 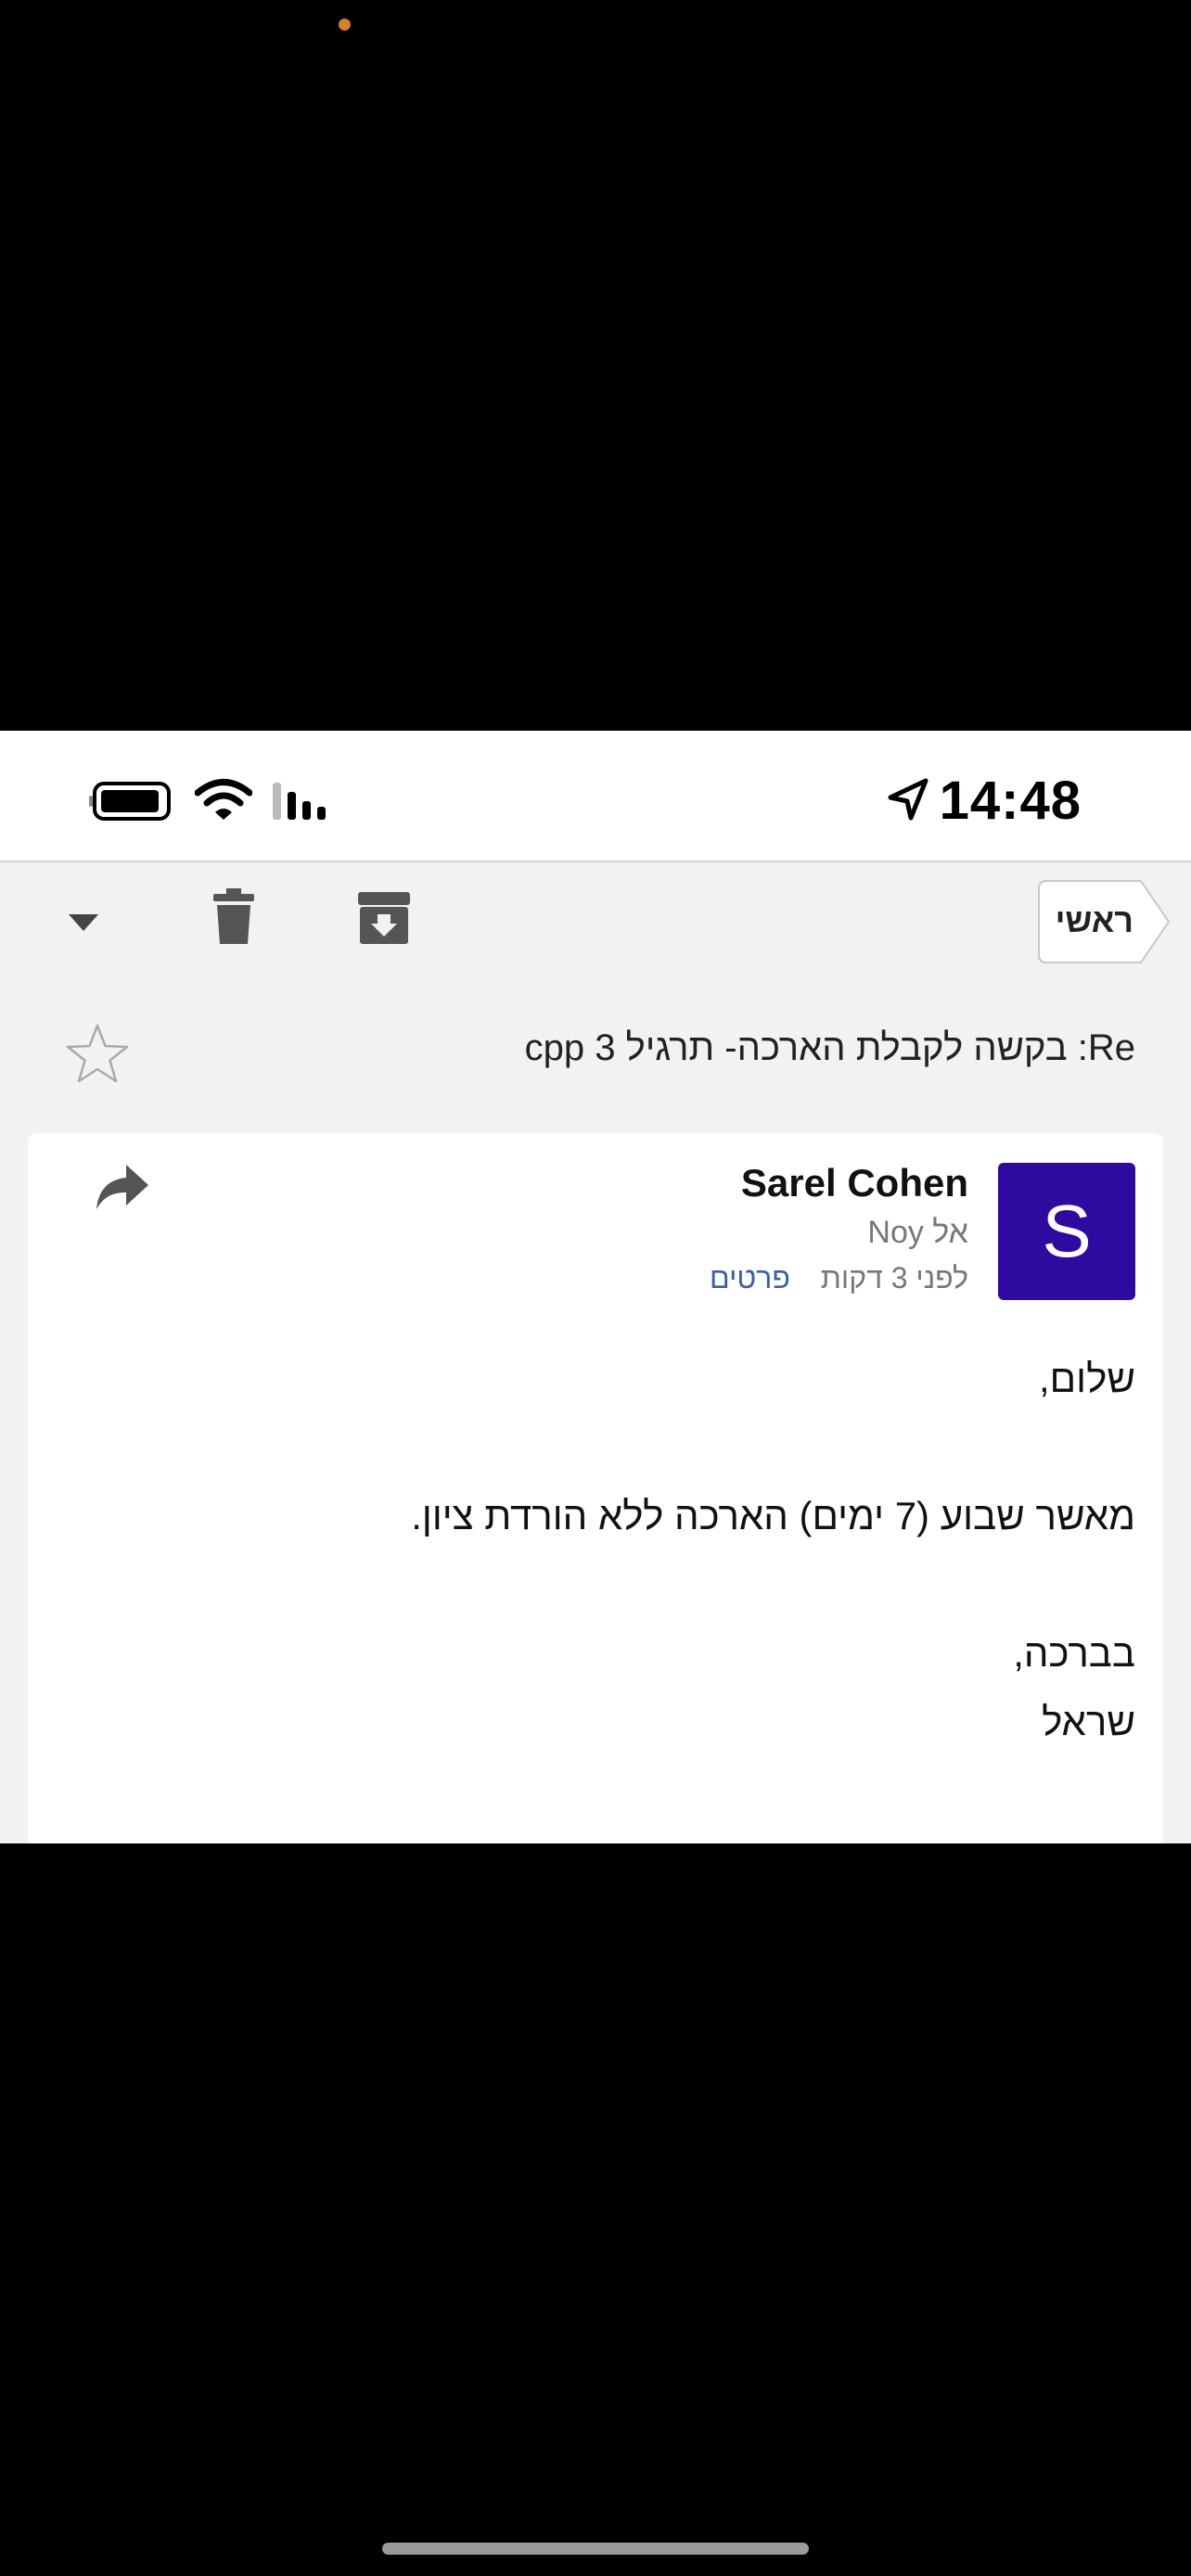 What do you see at coordinates (1010, 801) in the screenshot?
I see `status-time: 14:48` at bounding box center [1010, 801].